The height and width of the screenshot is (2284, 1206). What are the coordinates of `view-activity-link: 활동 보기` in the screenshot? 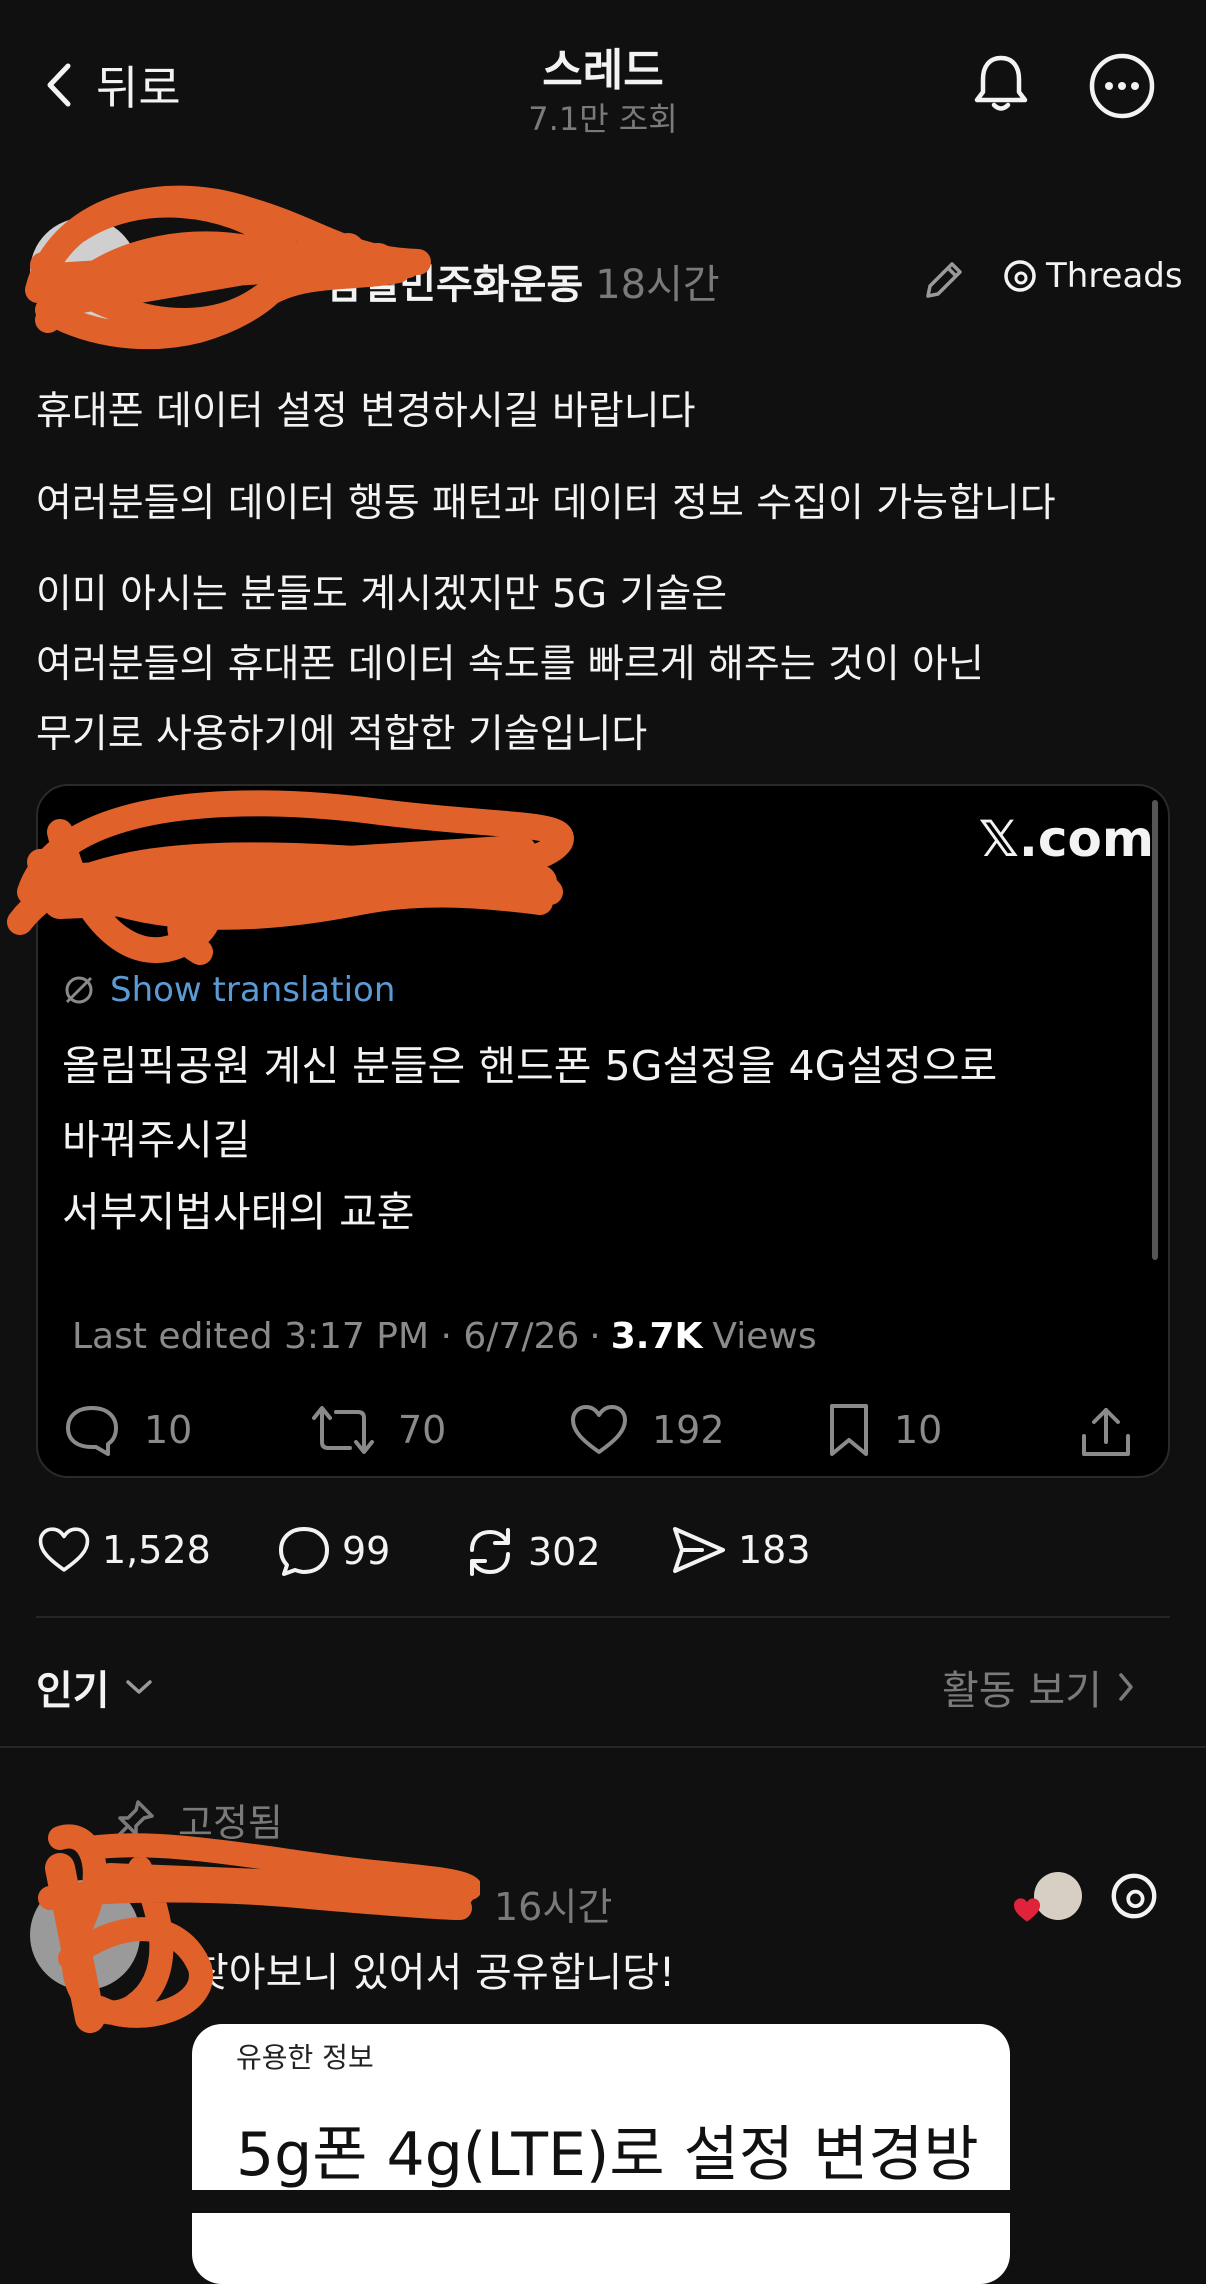 It's located at (1039, 1687).